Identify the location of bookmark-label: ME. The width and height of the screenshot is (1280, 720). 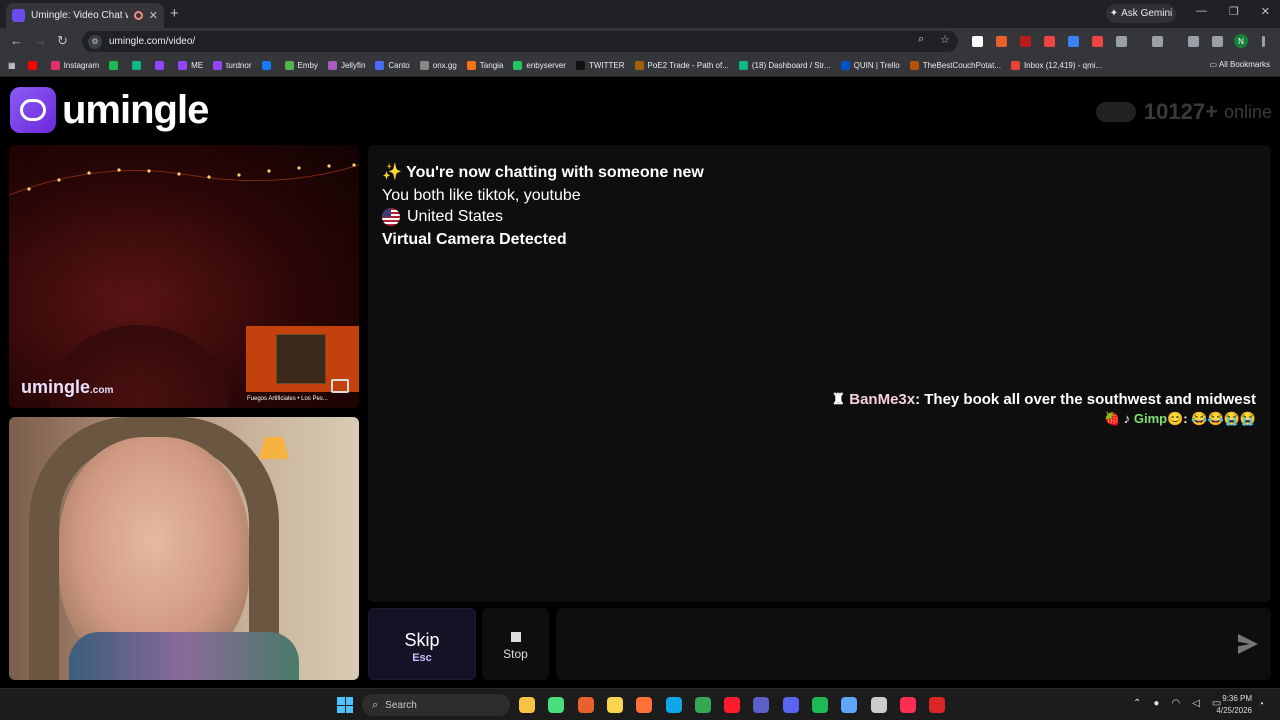
(197, 65).